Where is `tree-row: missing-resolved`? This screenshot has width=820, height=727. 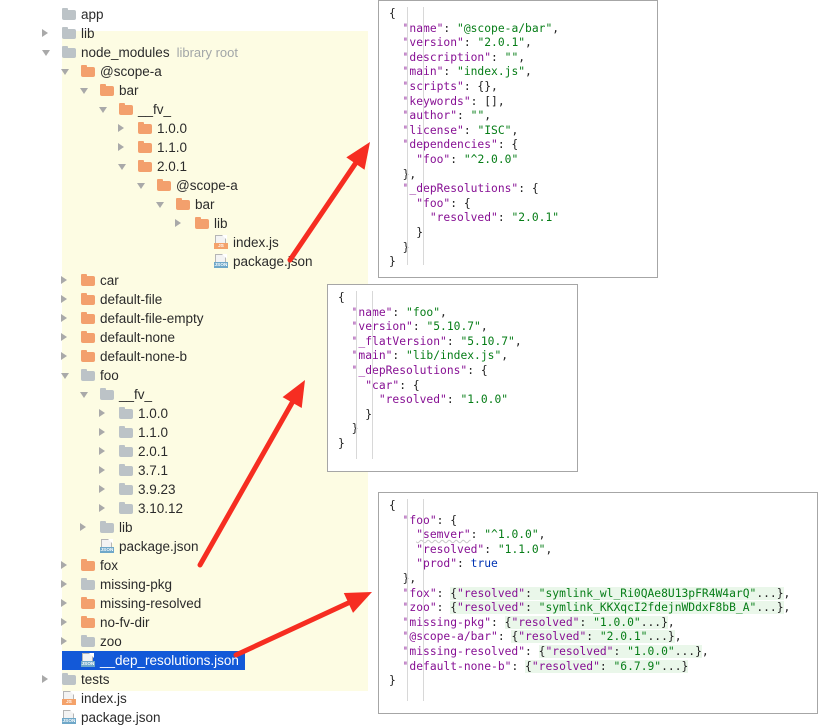
tree-row: missing-resolved is located at coordinates (185, 603).